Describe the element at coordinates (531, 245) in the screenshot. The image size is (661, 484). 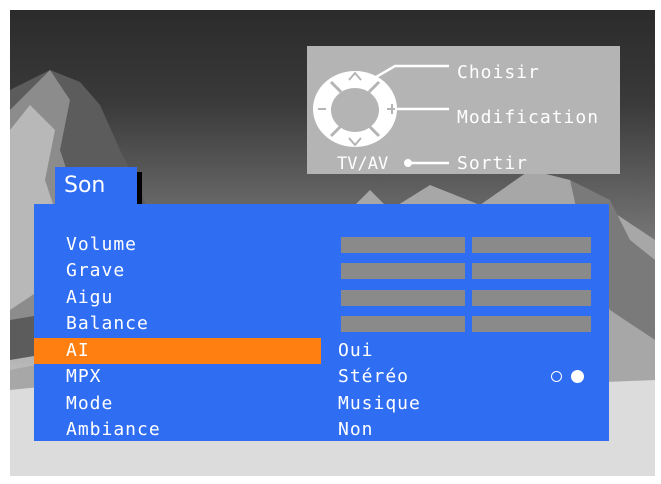
I see `volume-bar-right` at that location.